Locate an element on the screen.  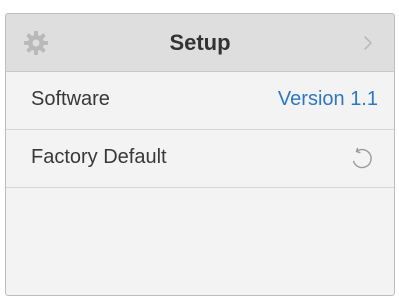
page-title: Setup is located at coordinates (200, 42).